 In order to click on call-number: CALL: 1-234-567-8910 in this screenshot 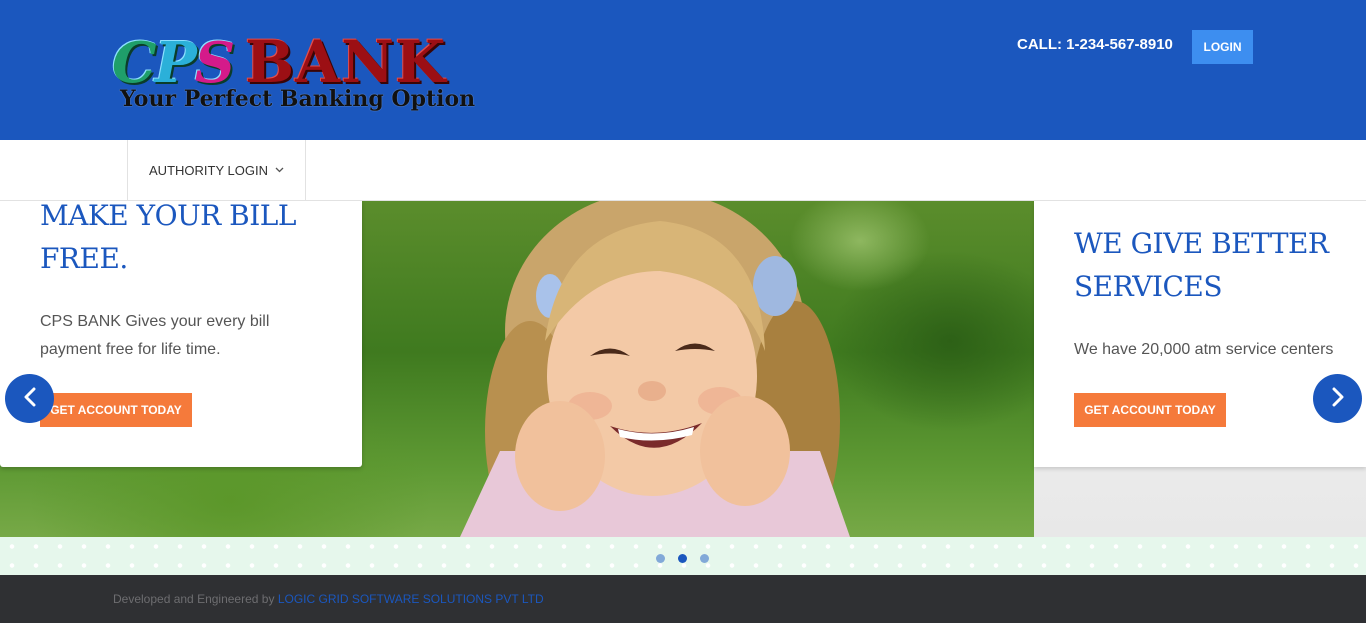, I will do `click(1095, 44)`.